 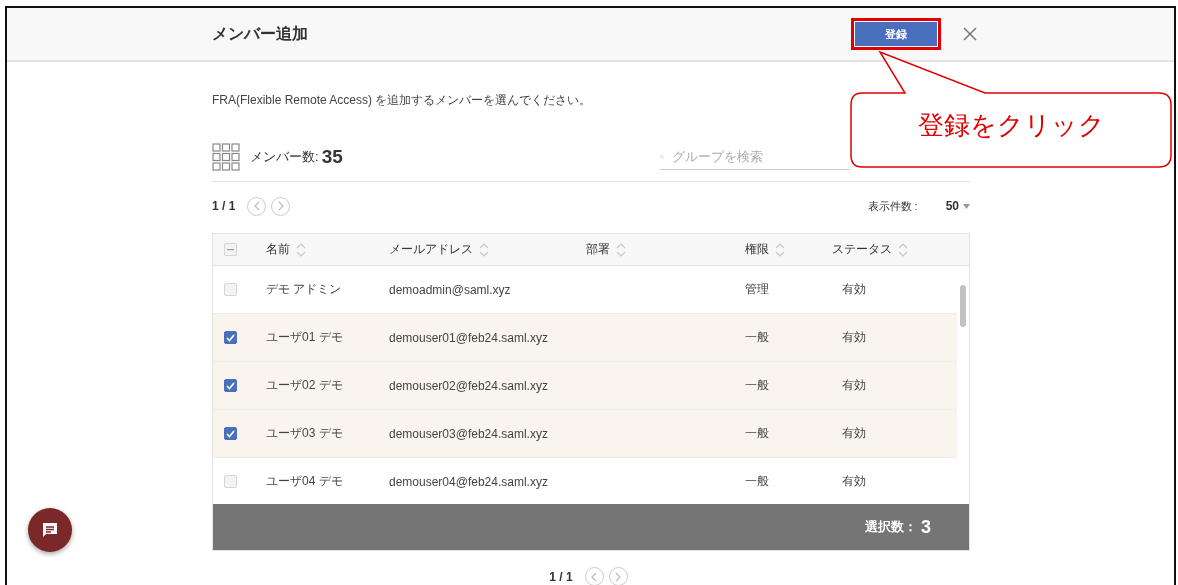 I want to click on table-cell-text: demouser02@feb24.saml.xyz, so click(x=469, y=385).